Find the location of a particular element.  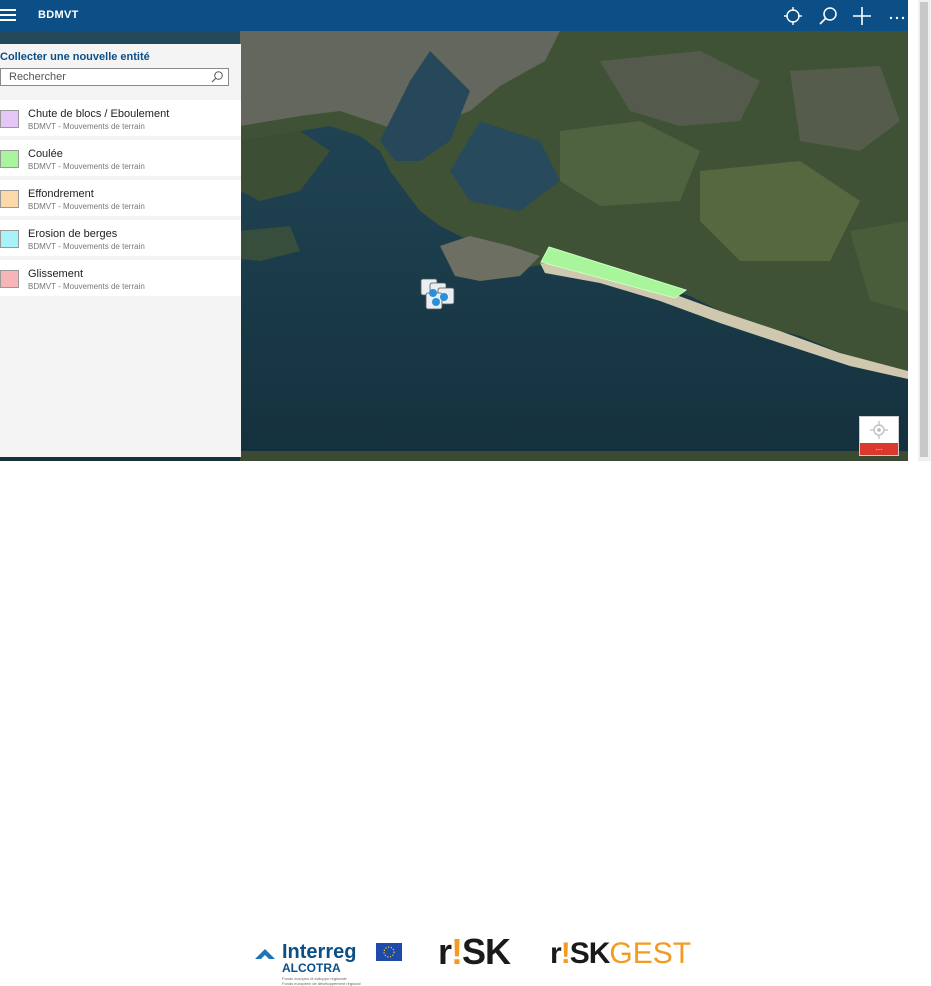

riskgest-gest: GEST is located at coordinates (650, 953).